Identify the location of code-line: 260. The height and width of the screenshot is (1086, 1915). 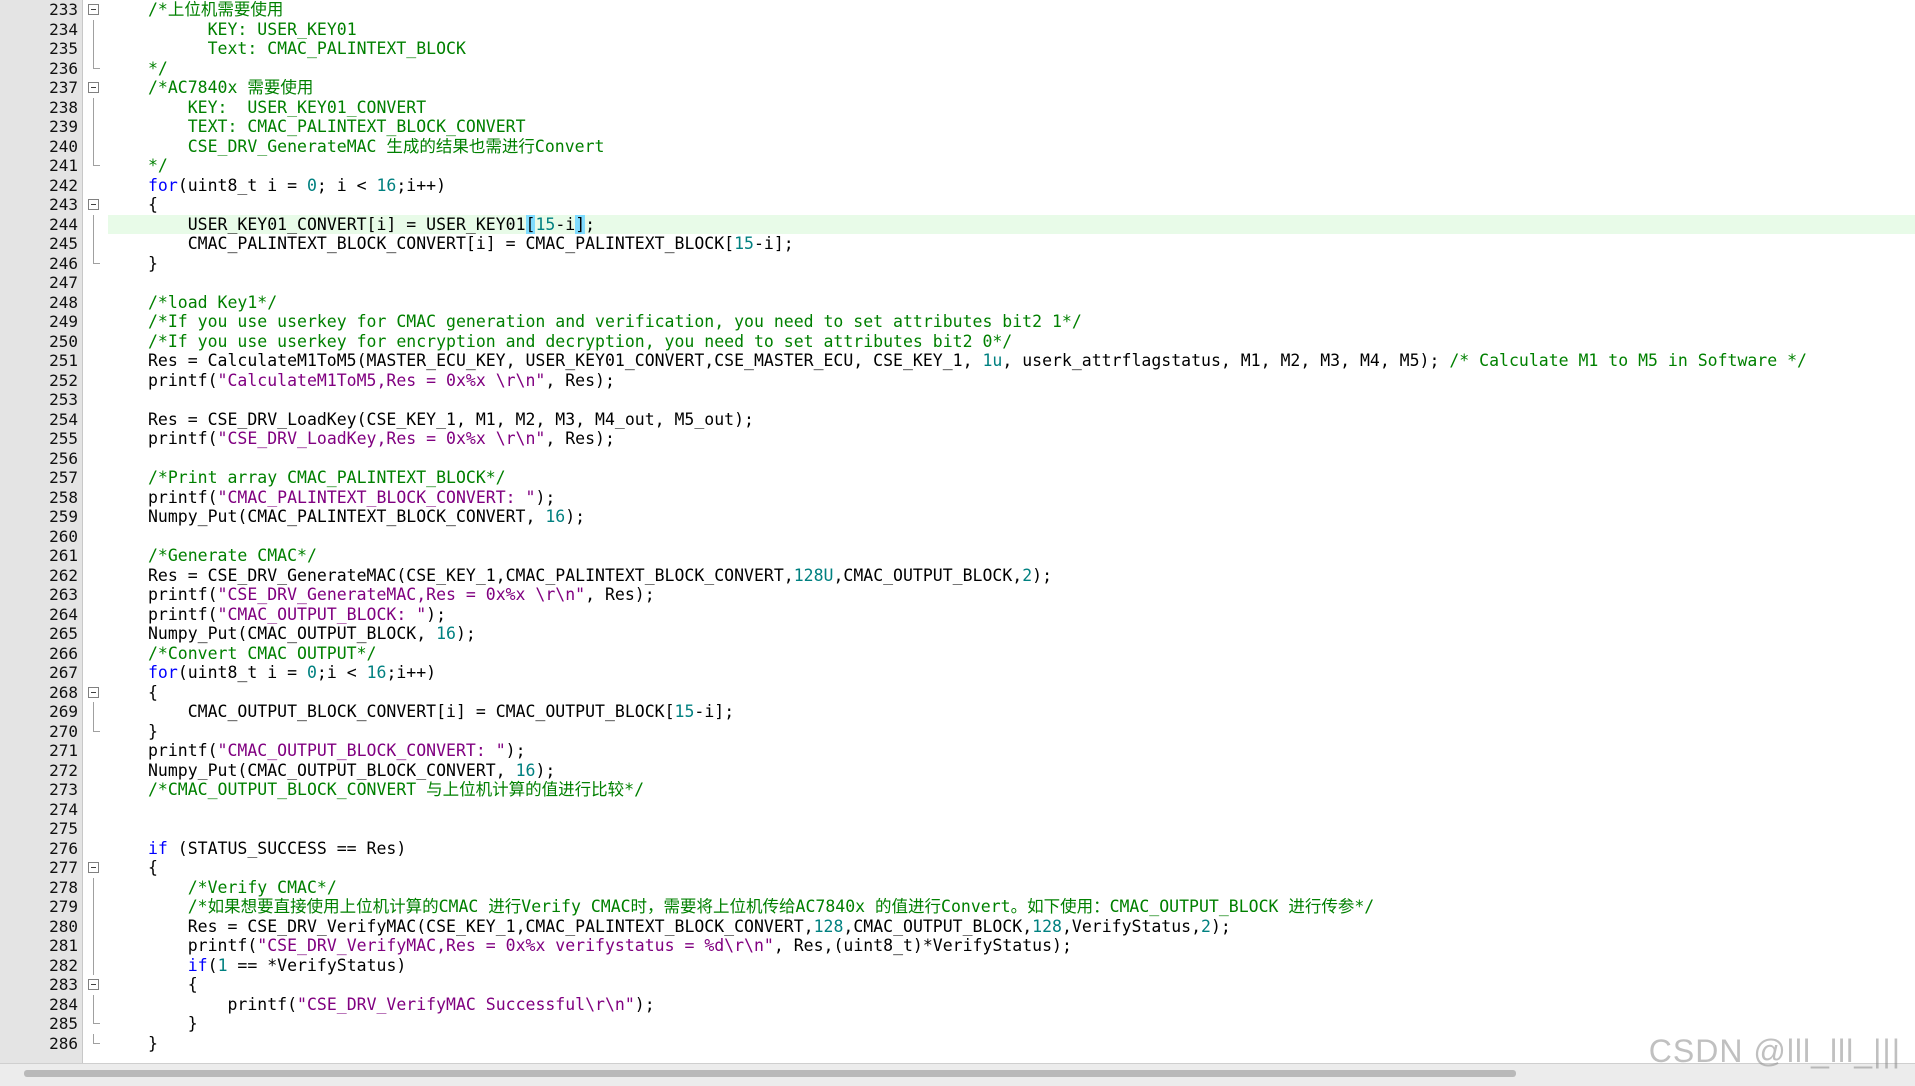
(957, 537).